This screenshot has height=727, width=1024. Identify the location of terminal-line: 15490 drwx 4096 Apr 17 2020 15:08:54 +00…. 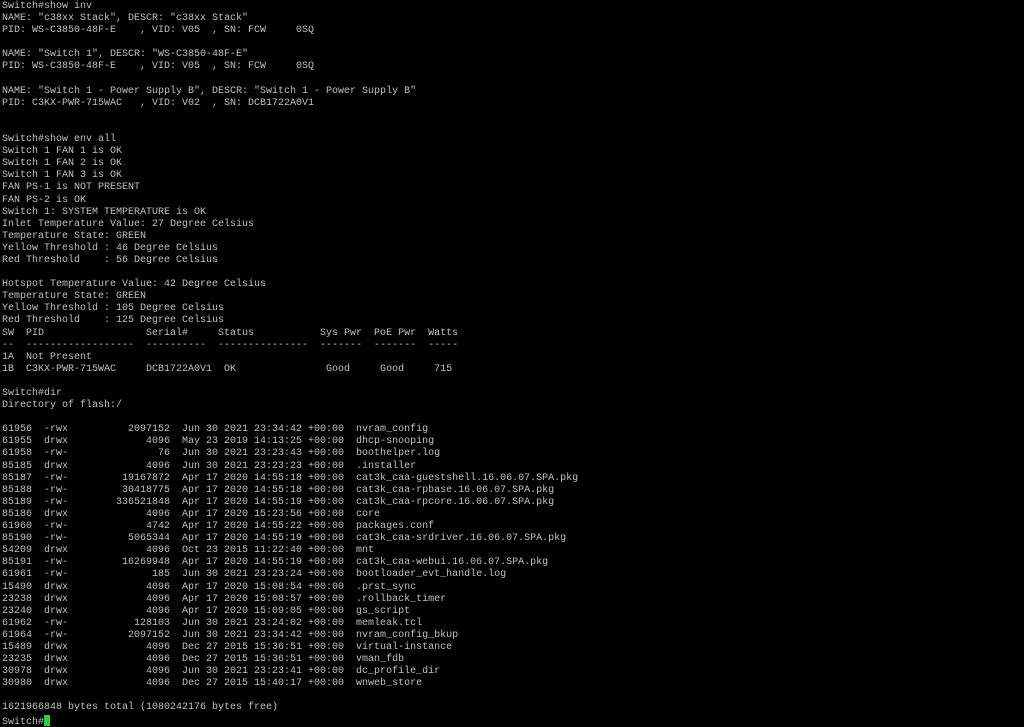
(209, 587).